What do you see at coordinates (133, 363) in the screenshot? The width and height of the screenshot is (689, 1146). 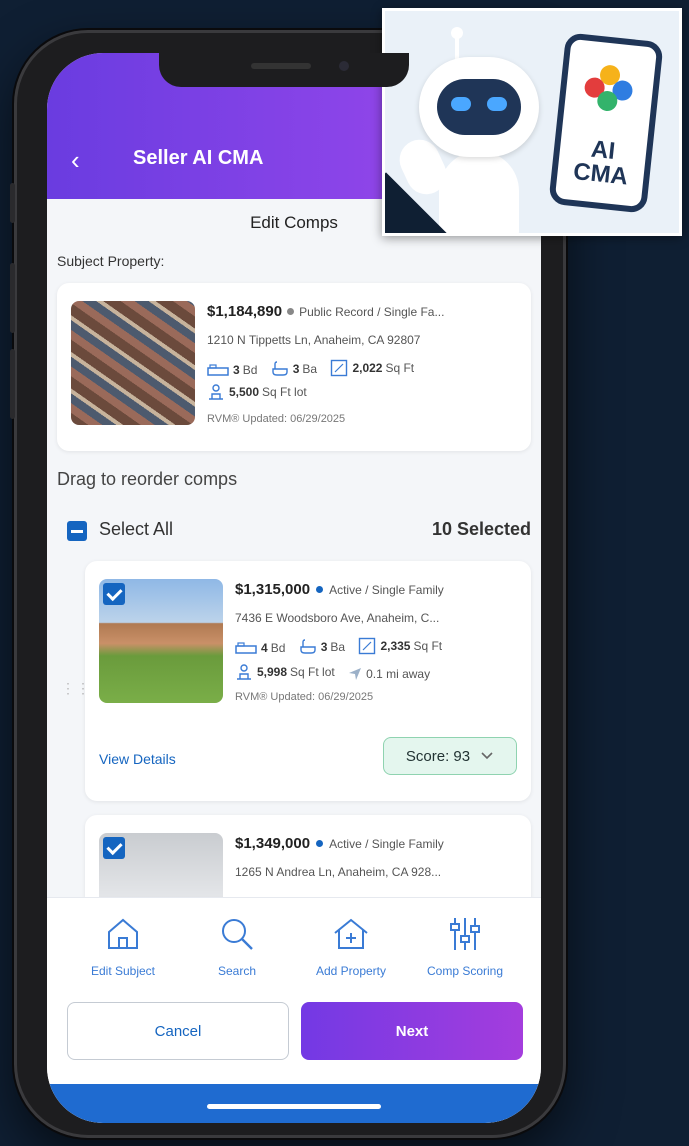 I see `subject-property-photo` at bounding box center [133, 363].